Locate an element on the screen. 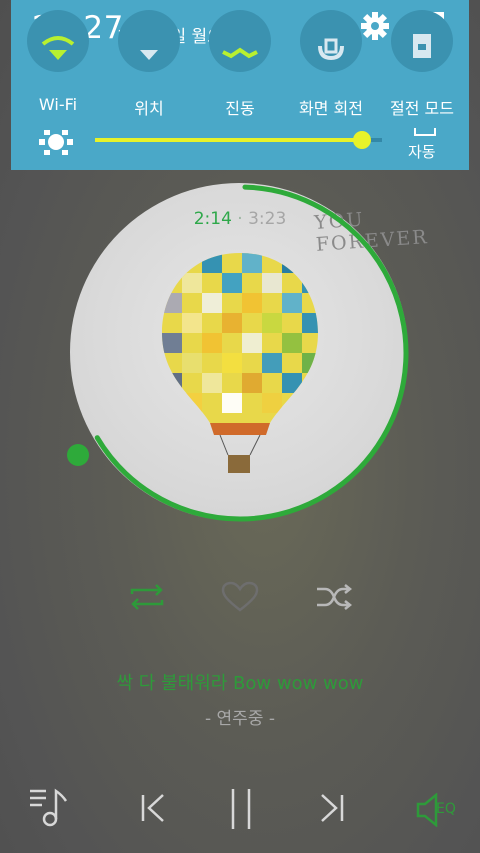 This screenshot has height=853, width=480. equalizer-button: EQ is located at coordinates (436, 810).